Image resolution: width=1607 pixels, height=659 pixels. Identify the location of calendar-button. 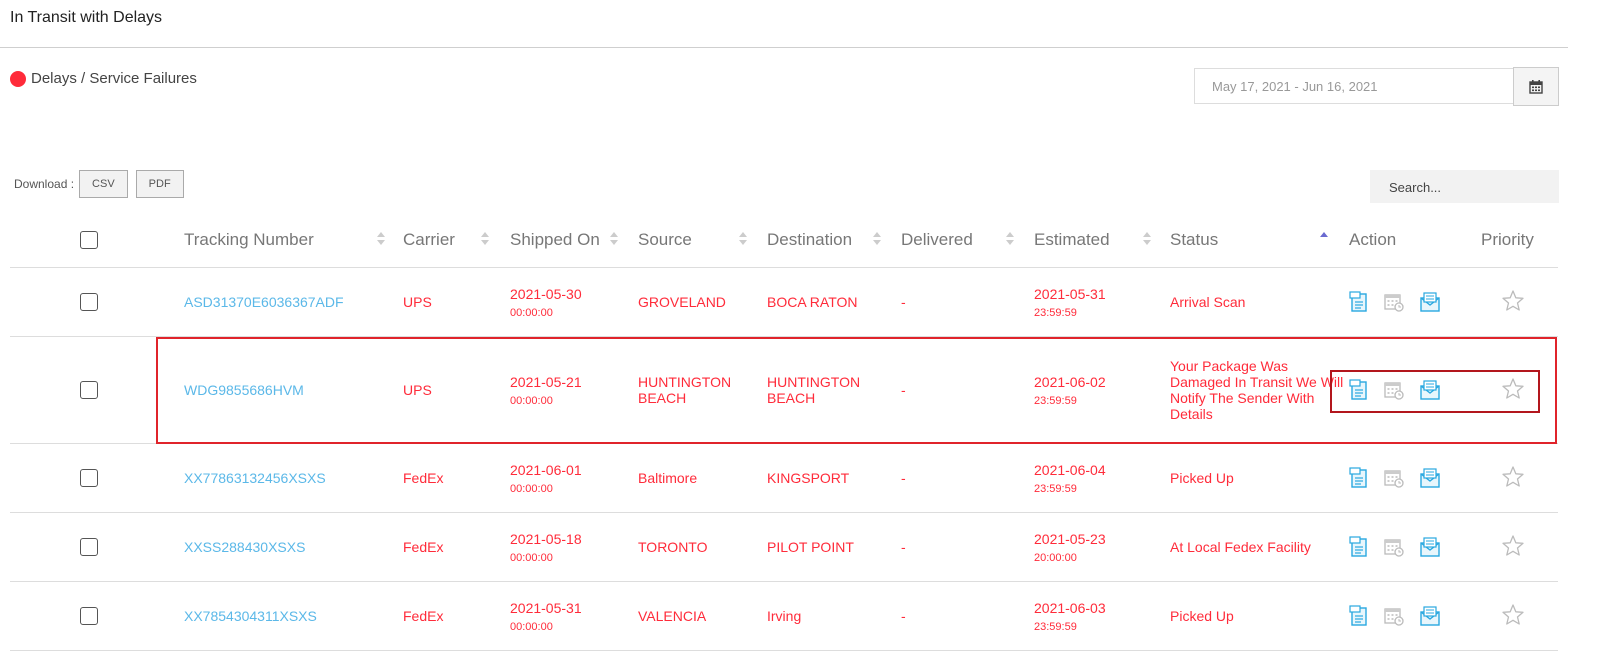
(1536, 86).